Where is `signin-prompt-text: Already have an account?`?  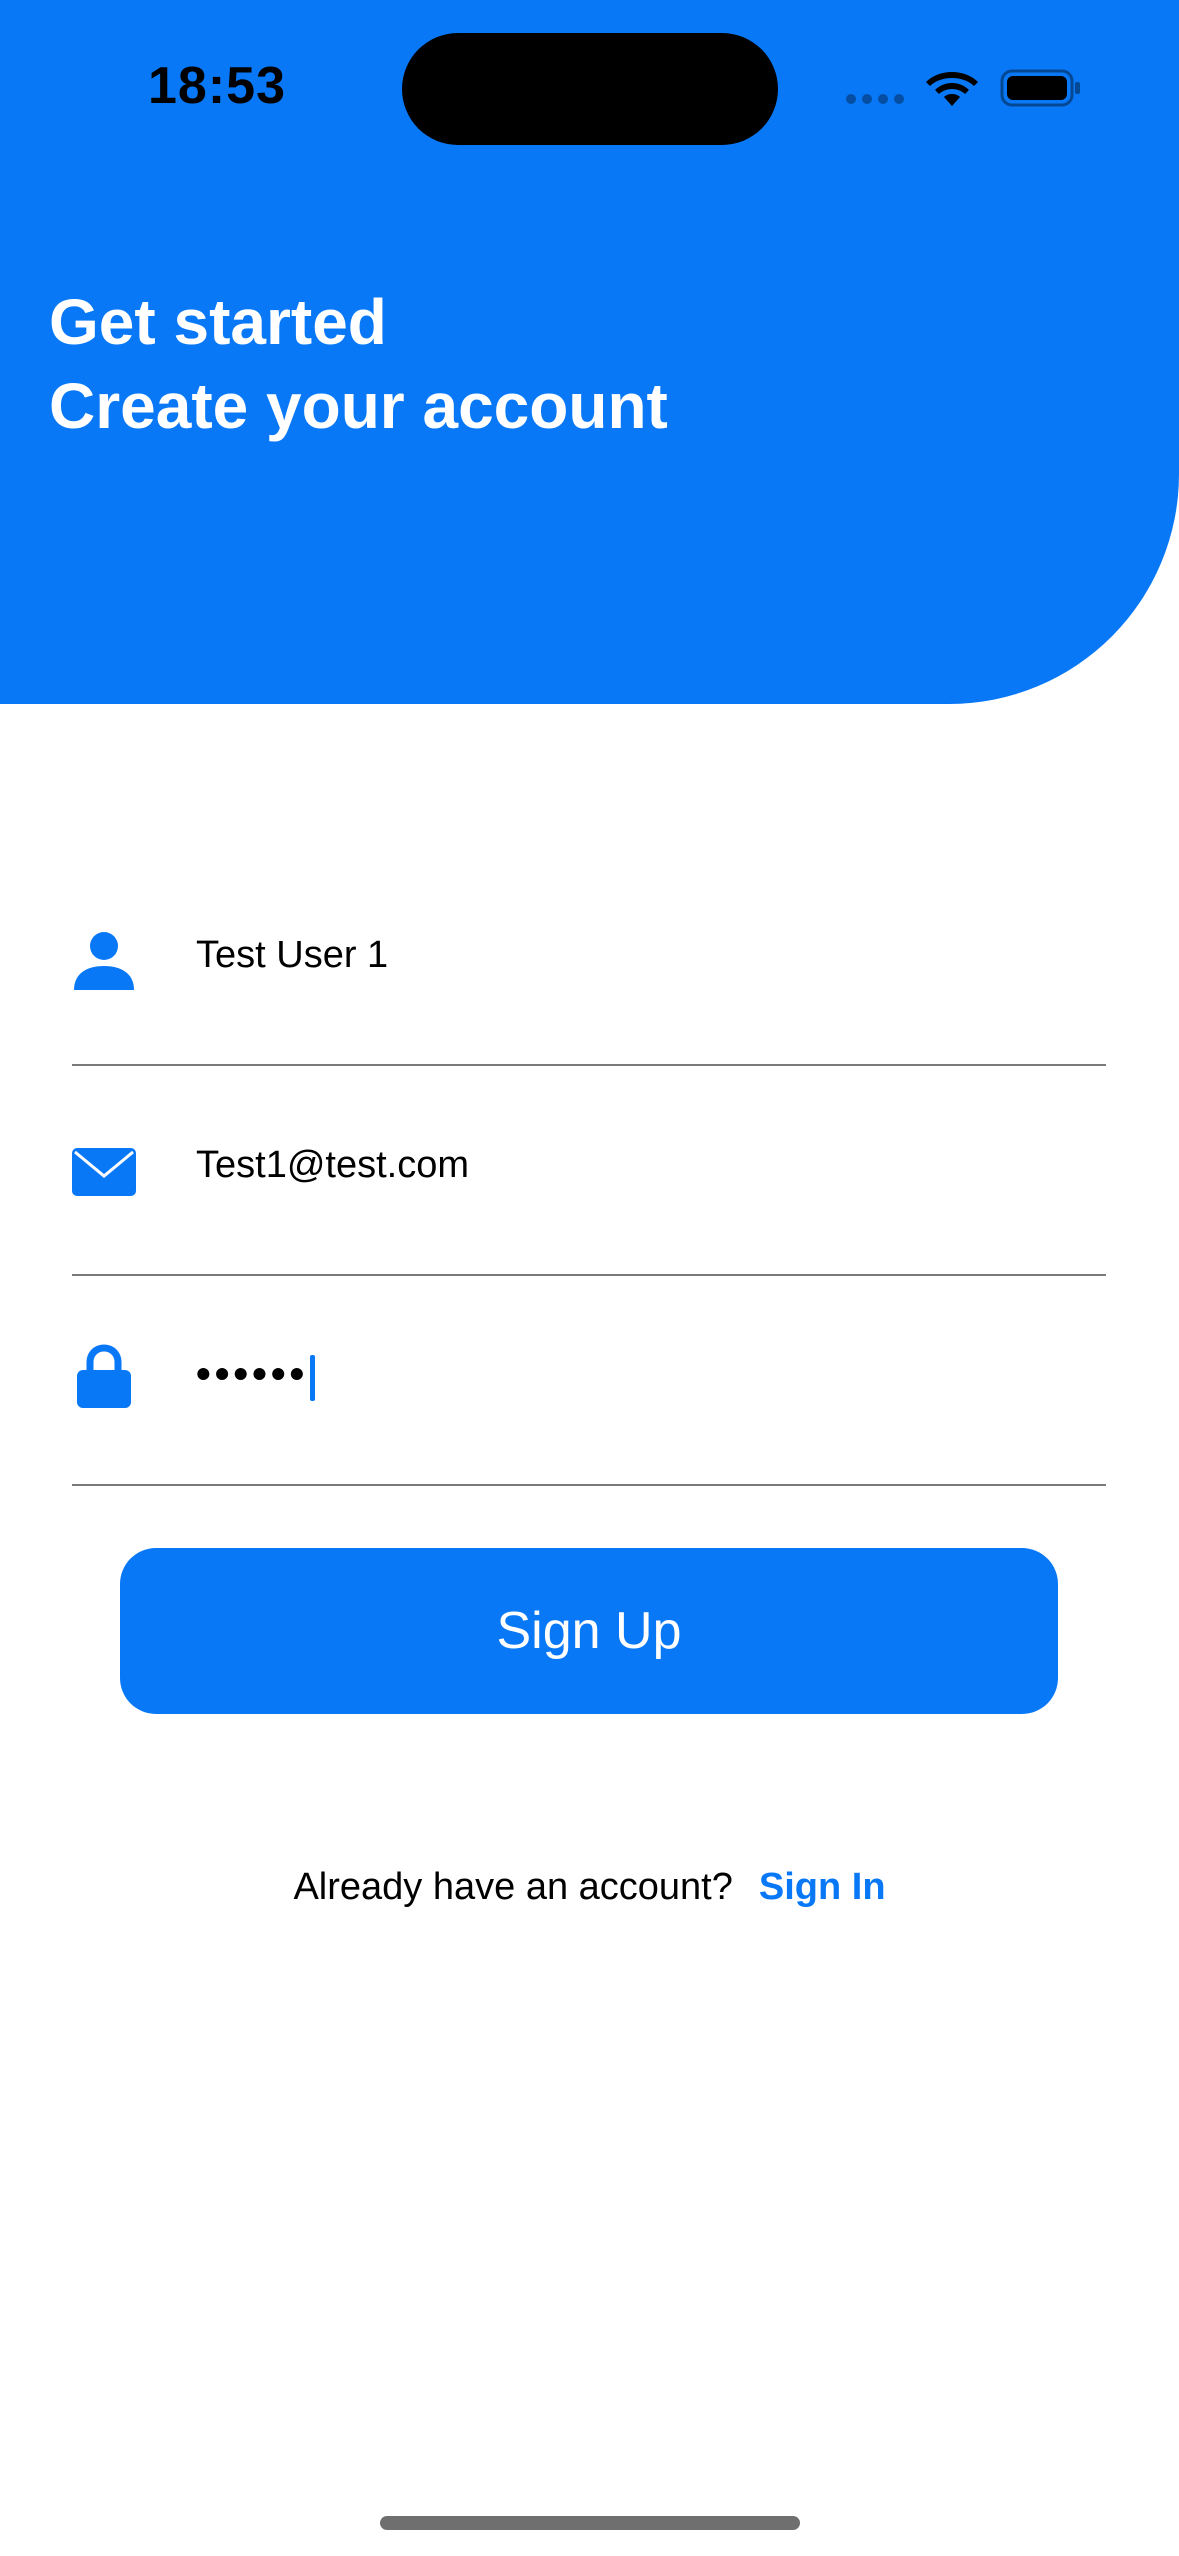 signin-prompt-text: Already have an account? is located at coordinates (513, 1887).